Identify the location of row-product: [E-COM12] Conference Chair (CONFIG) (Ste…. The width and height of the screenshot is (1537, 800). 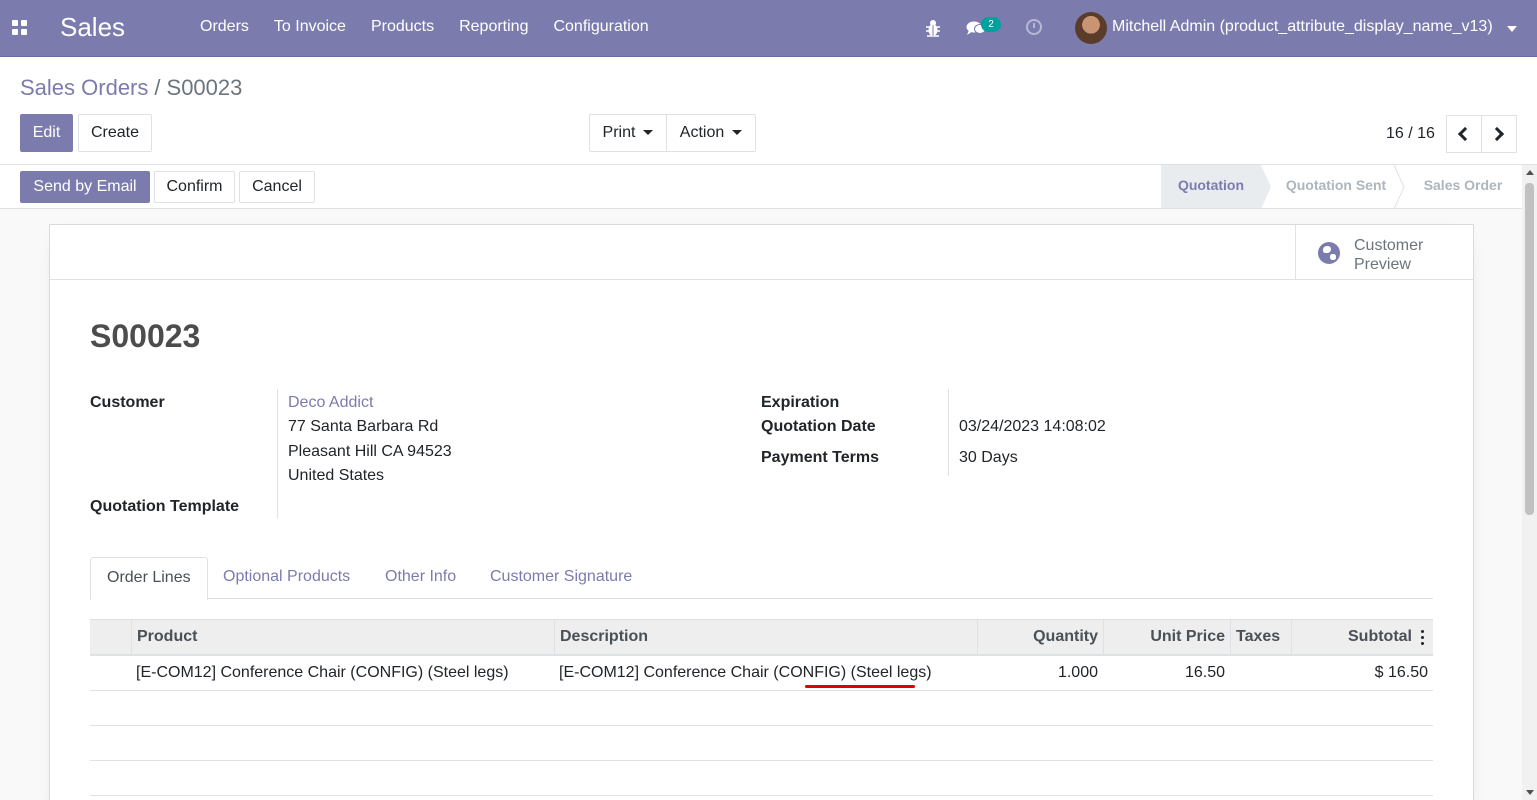
(342, 673).